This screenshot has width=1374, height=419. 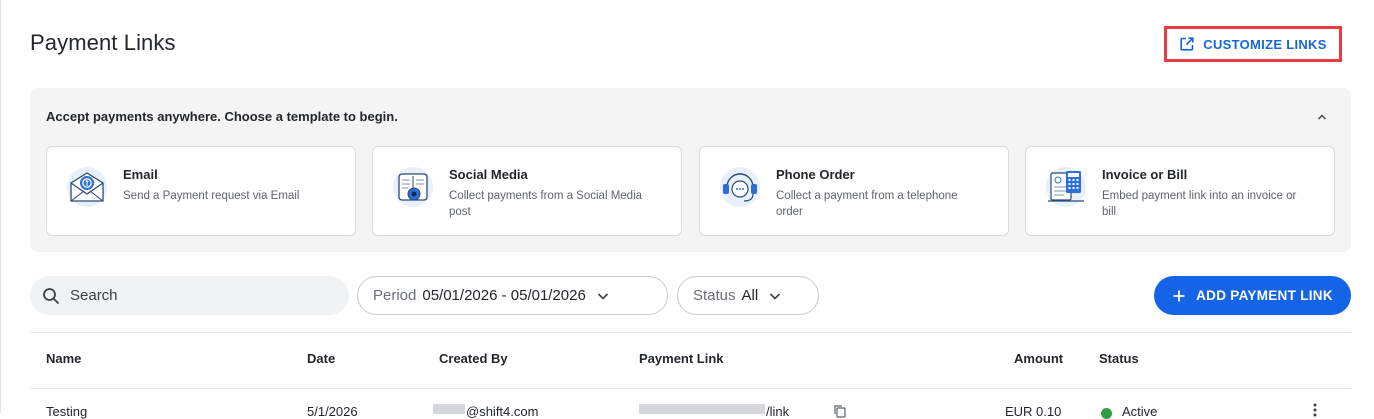 What do you see at coordinates (740, 187) in the screenshot?
I see `phone-order-icon` at bounding box center [740, 187].